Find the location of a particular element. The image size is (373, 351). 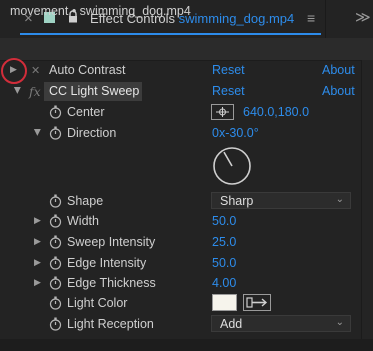

direction-value: 0x-30.0° is located at coordinates (235, 133).